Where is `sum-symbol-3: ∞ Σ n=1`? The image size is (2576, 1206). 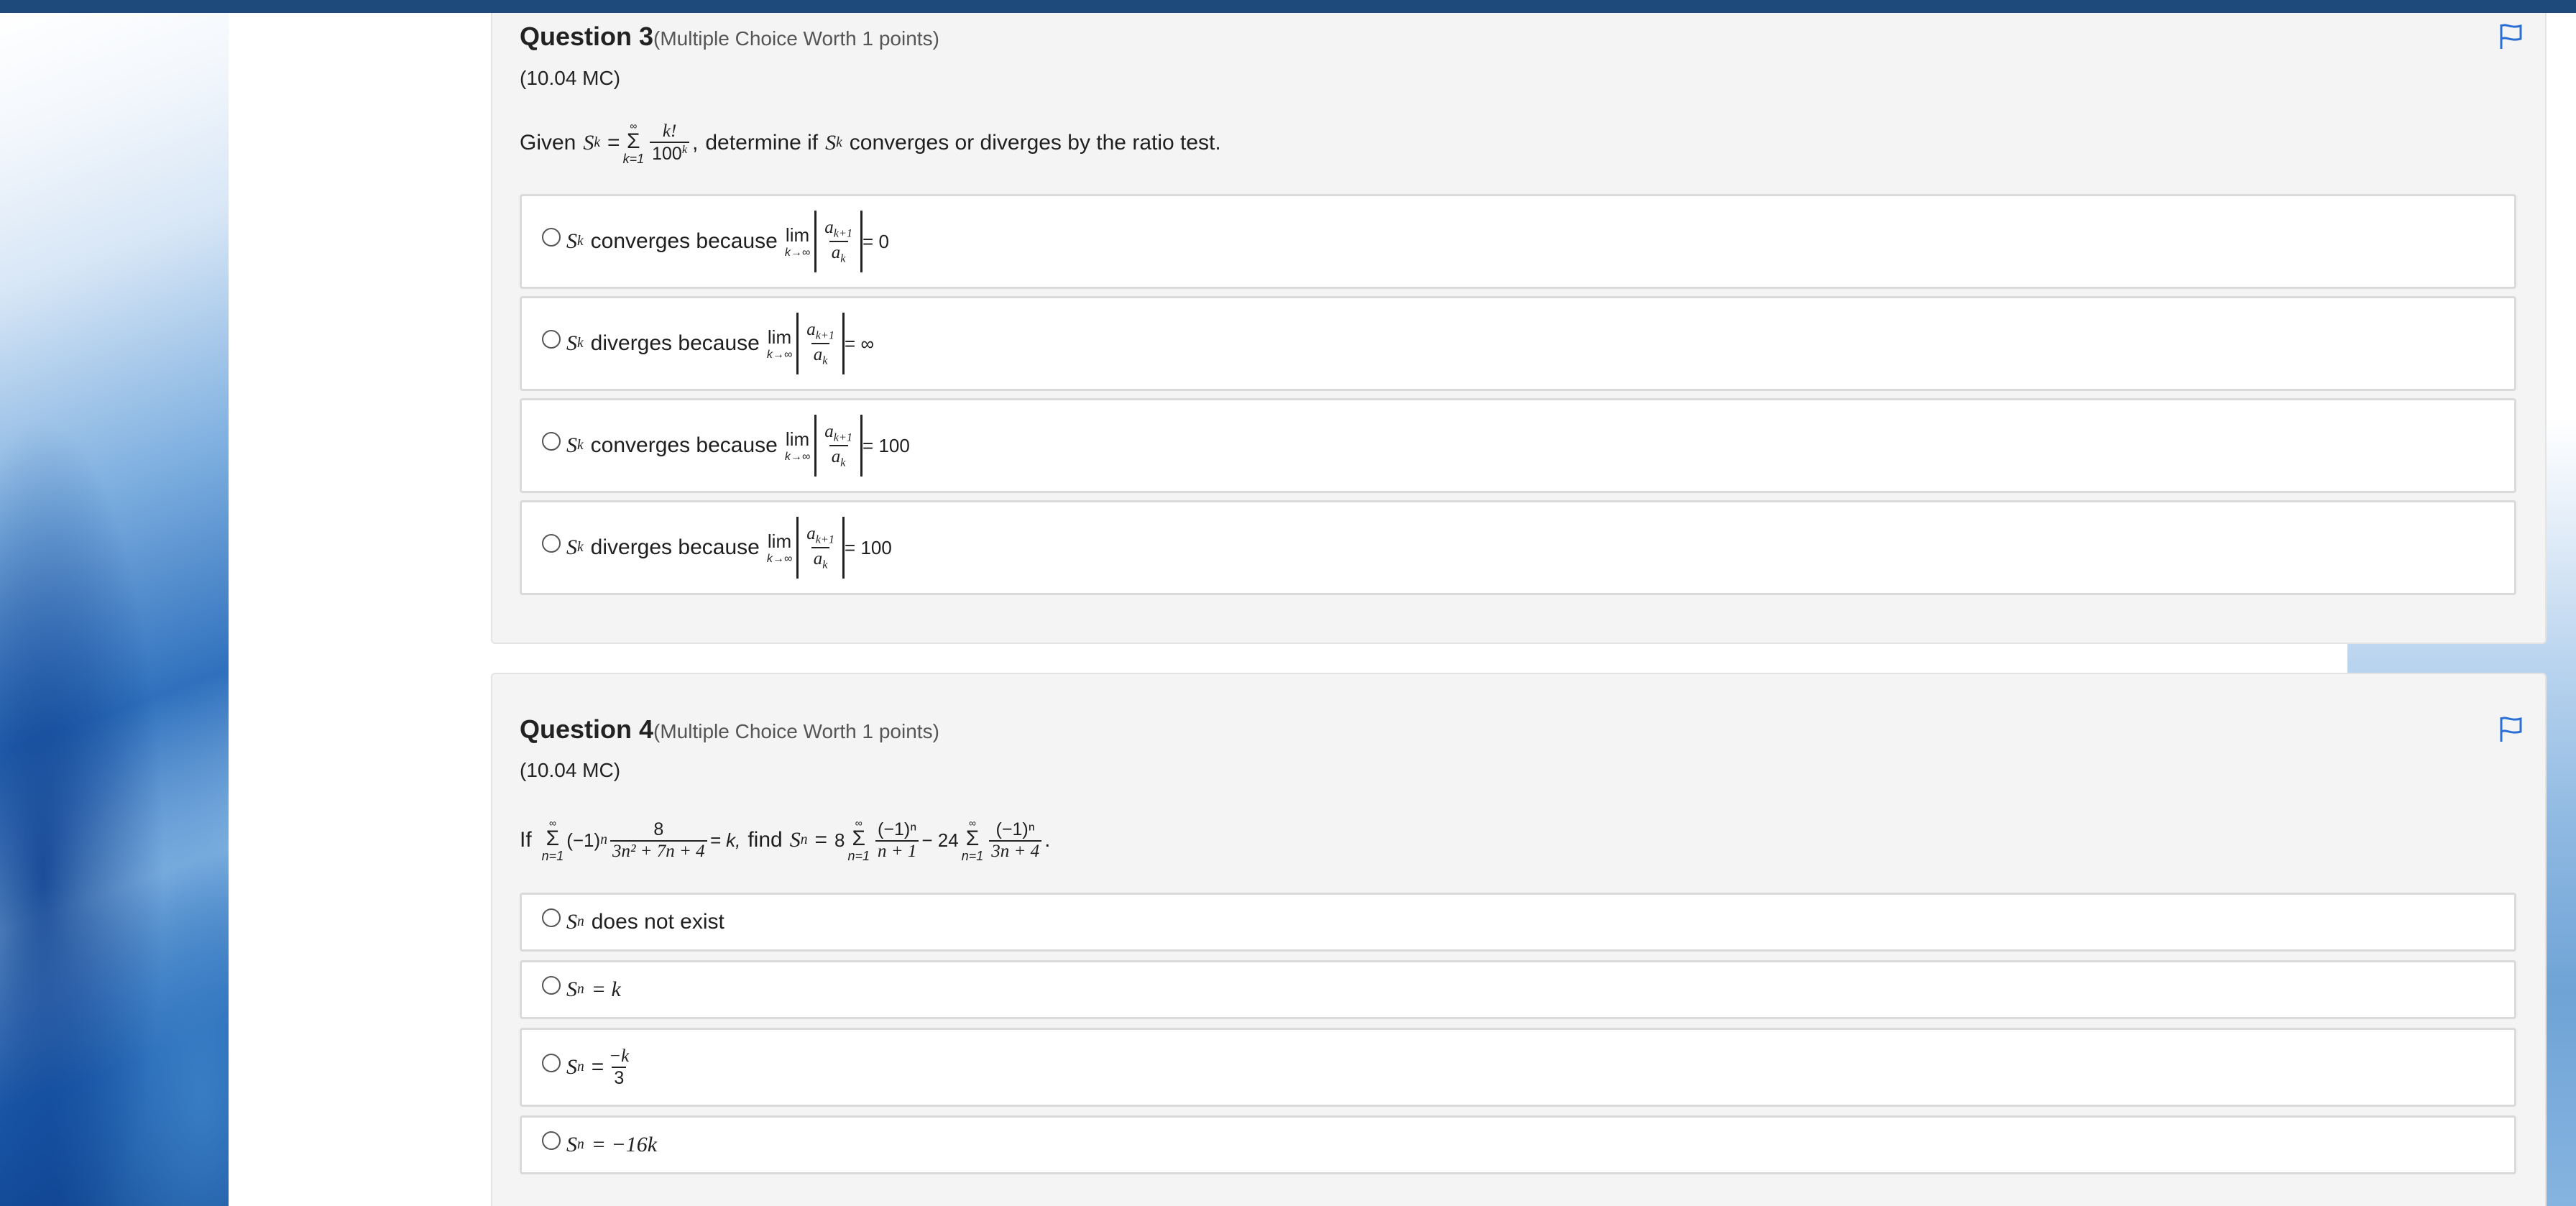
sum-symbol-3: ∞ Σ n=1 is located at coordinates (973, 840).